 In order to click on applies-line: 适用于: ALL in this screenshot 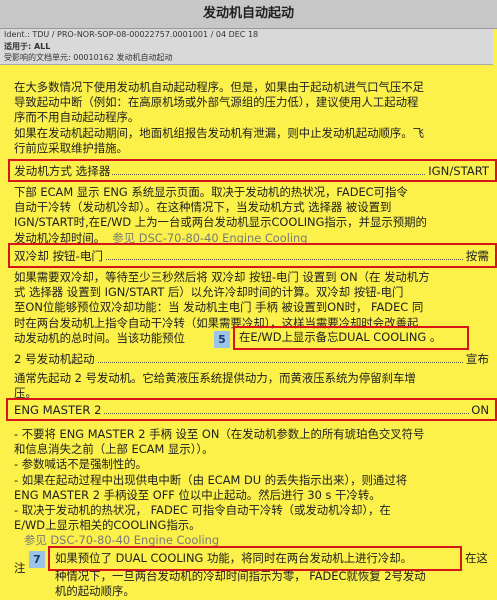, I will do `click(27, 46)`.